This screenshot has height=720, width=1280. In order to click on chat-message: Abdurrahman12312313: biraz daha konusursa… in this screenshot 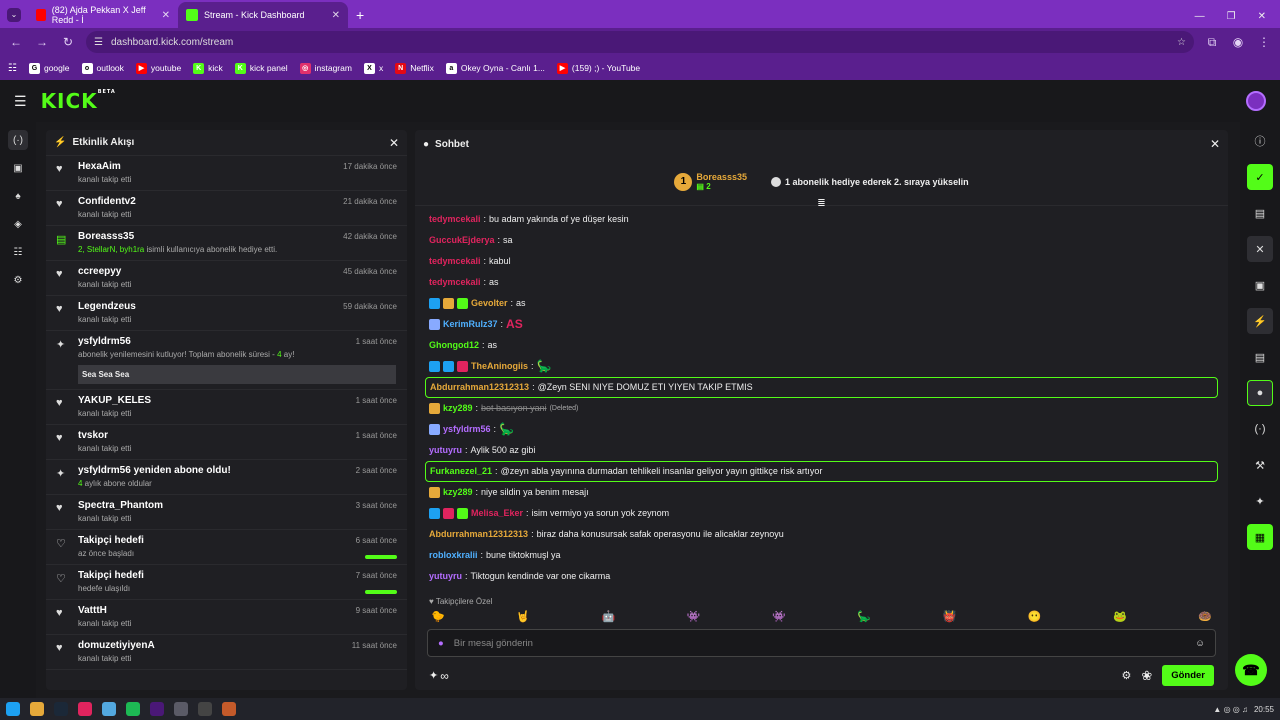, I will do `click(821, 534)`.